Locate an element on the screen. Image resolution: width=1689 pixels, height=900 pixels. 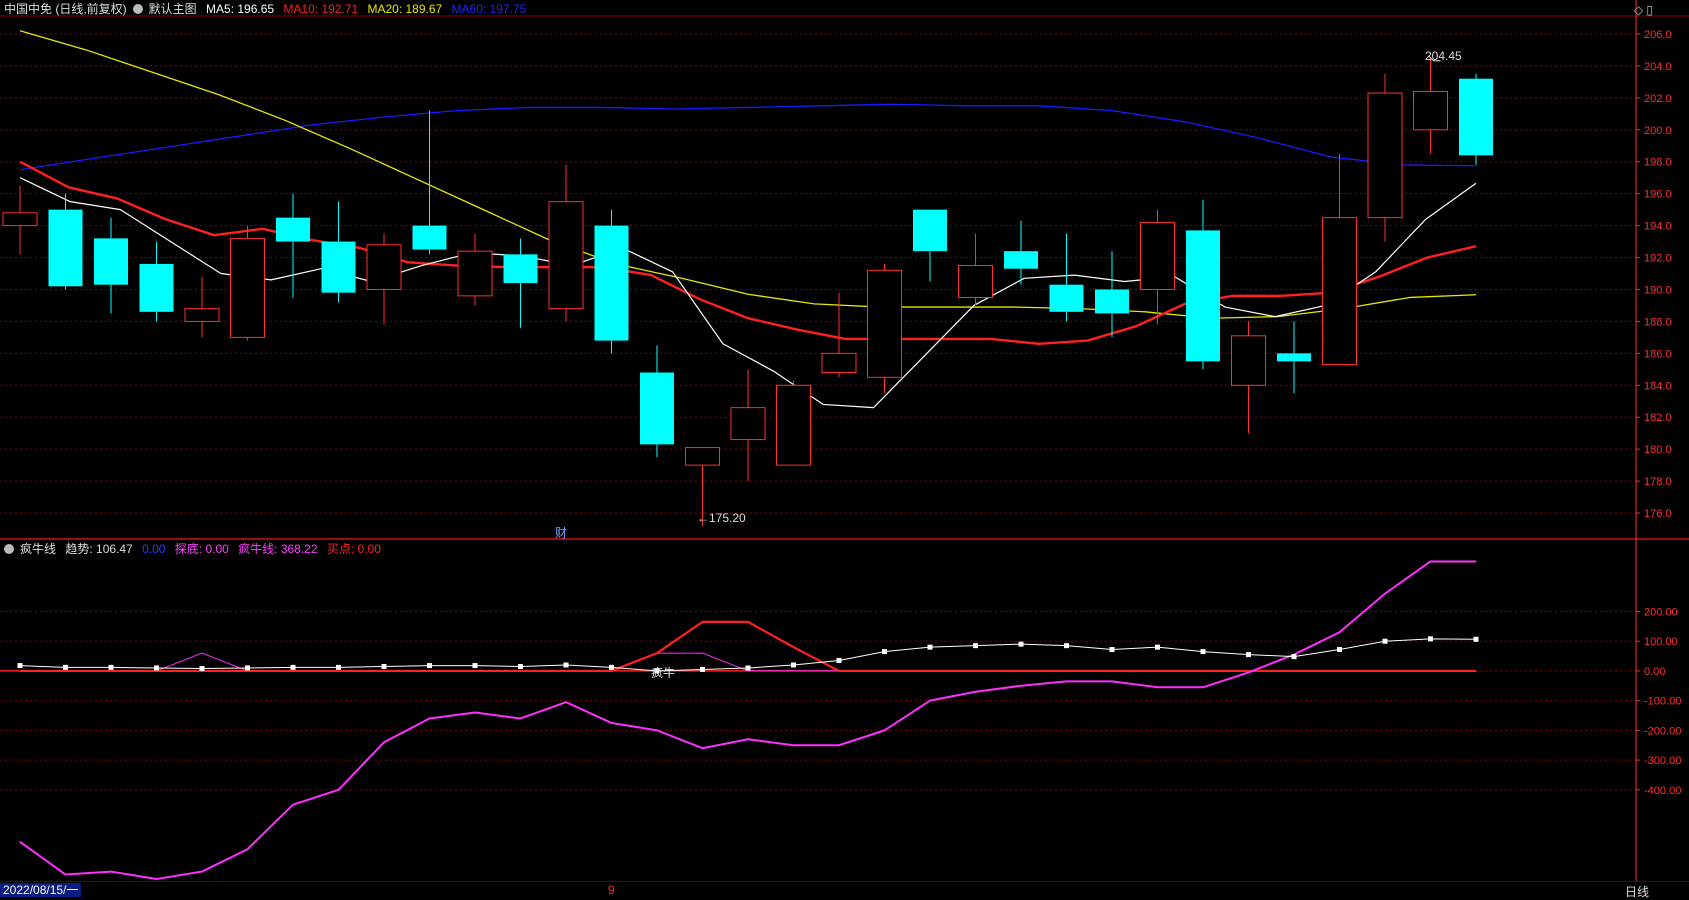
buy-value: 买点: 0.00 is located at coordinates (353, 549).